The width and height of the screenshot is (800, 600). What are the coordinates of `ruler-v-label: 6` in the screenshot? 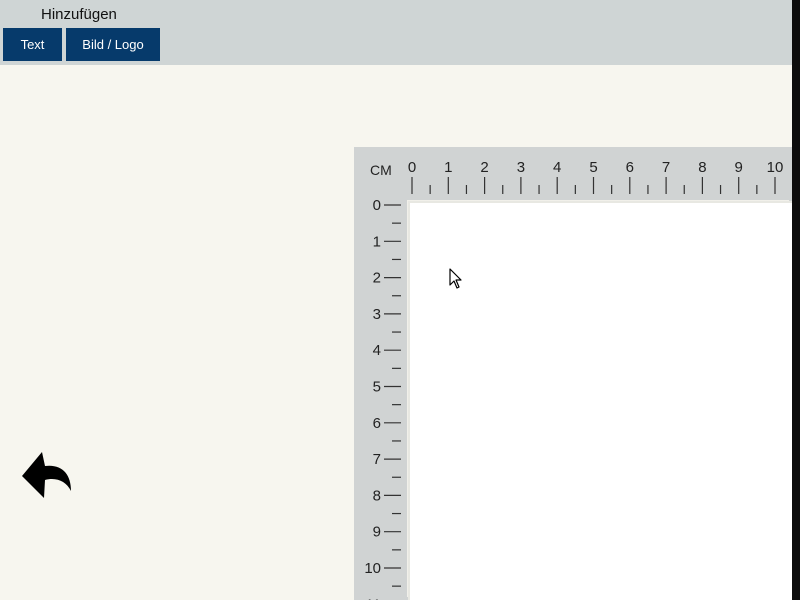 It's located at (377, 423).